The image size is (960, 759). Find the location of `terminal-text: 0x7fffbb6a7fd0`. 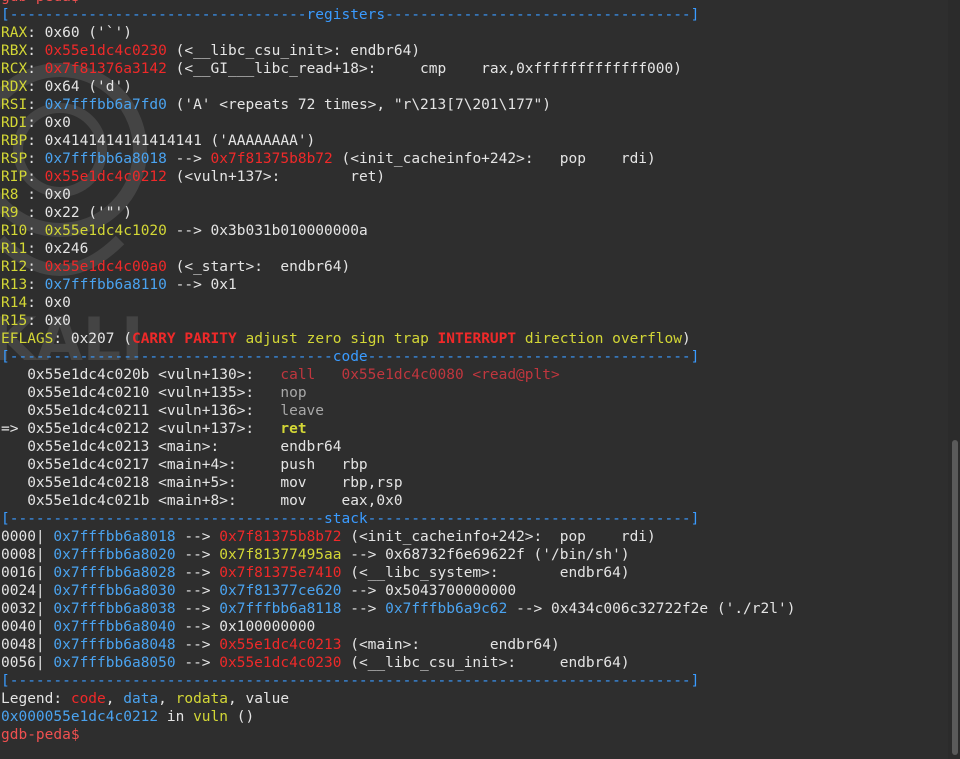

terminal-text: 0x7fffbb6a7fd0 is located at coordinates (105, 105).